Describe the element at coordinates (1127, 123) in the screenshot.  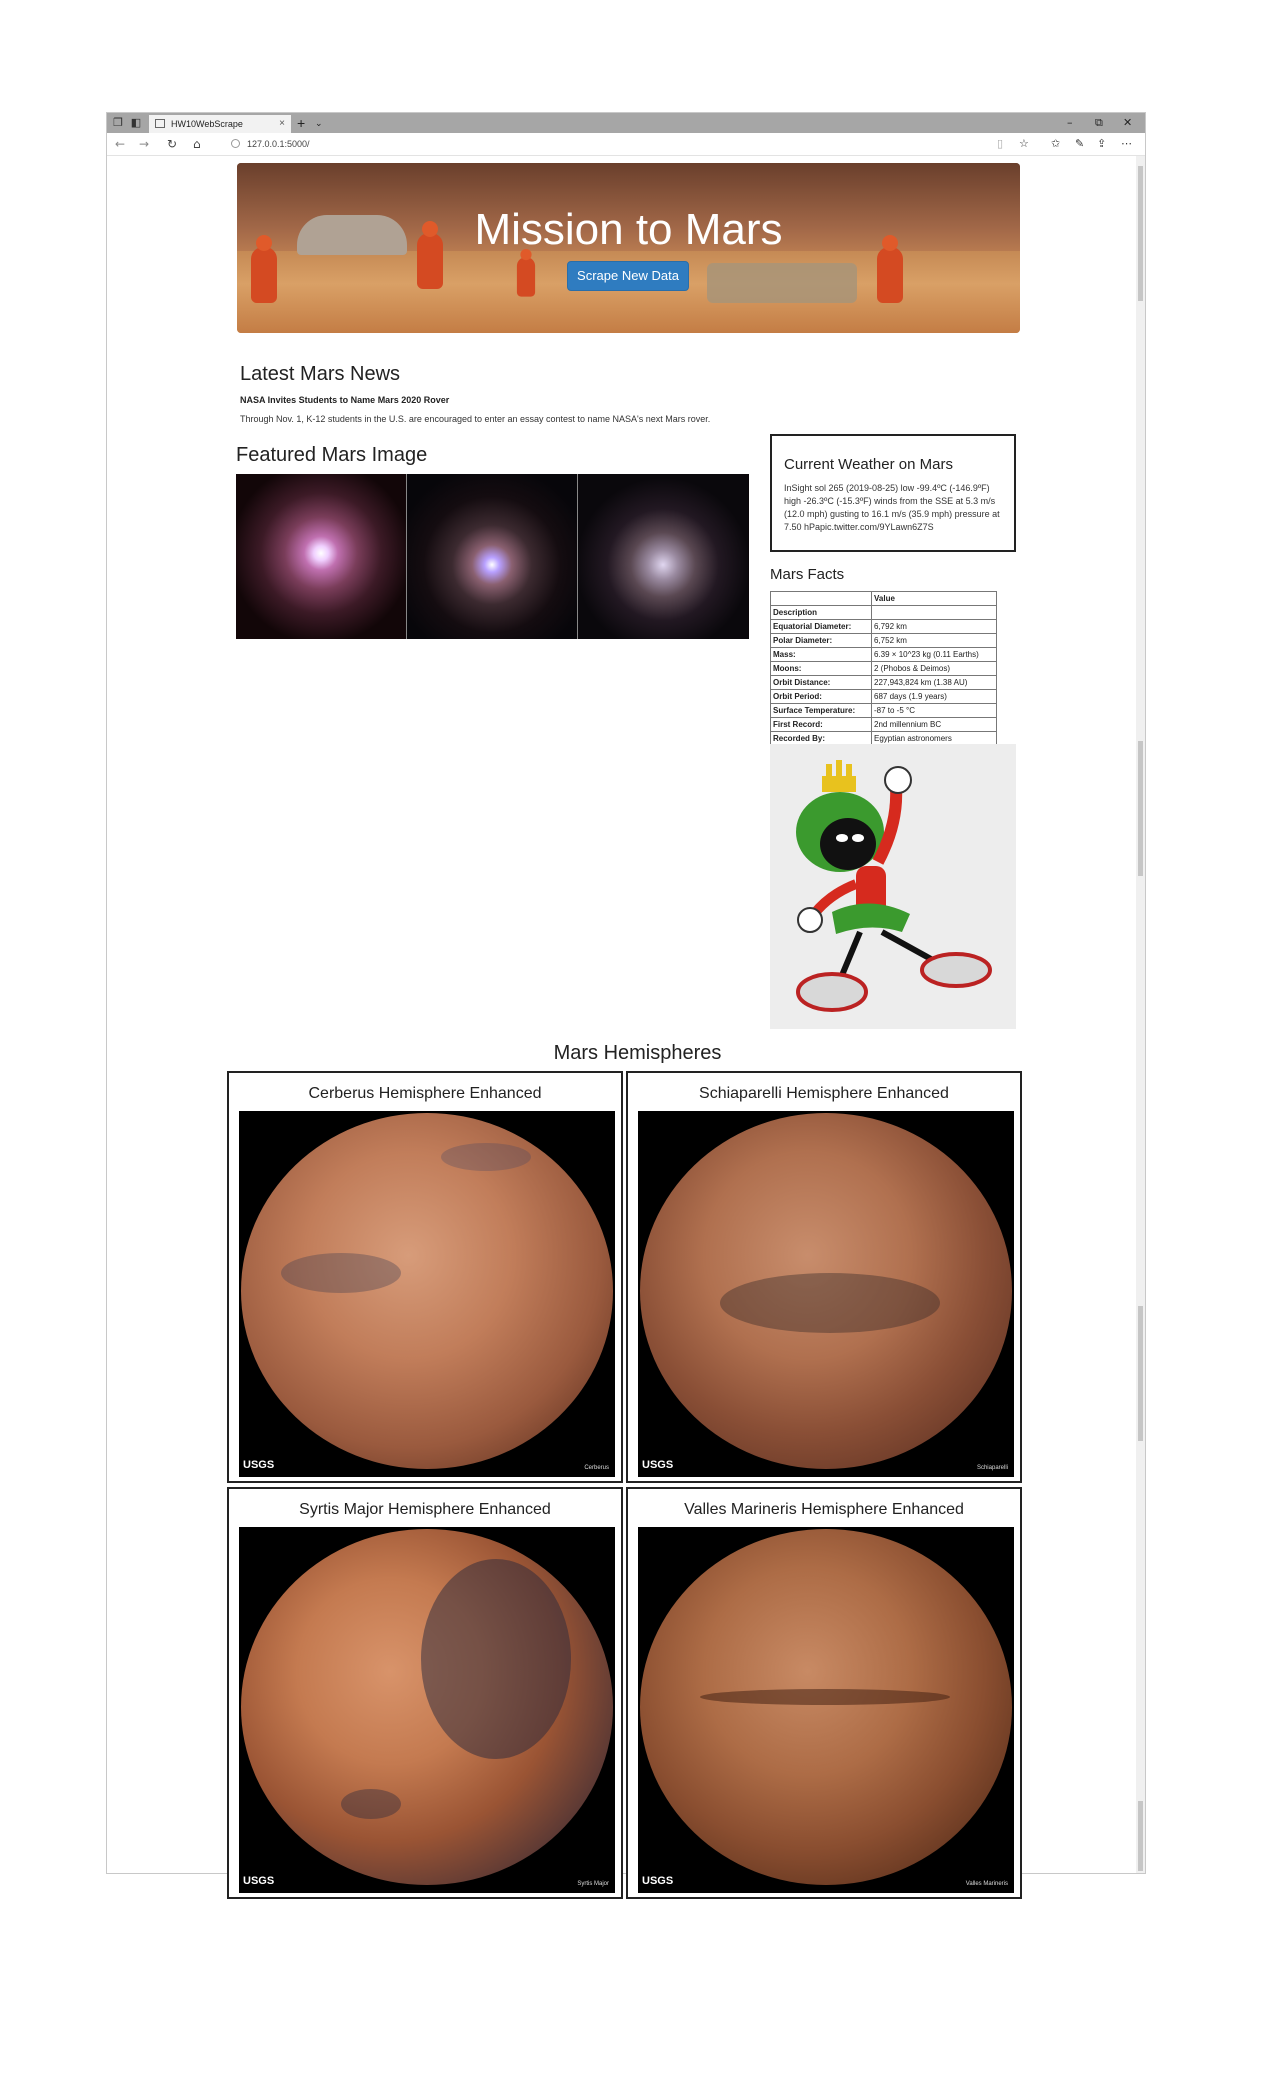
I see `close-window-icon: ✕` at that location.